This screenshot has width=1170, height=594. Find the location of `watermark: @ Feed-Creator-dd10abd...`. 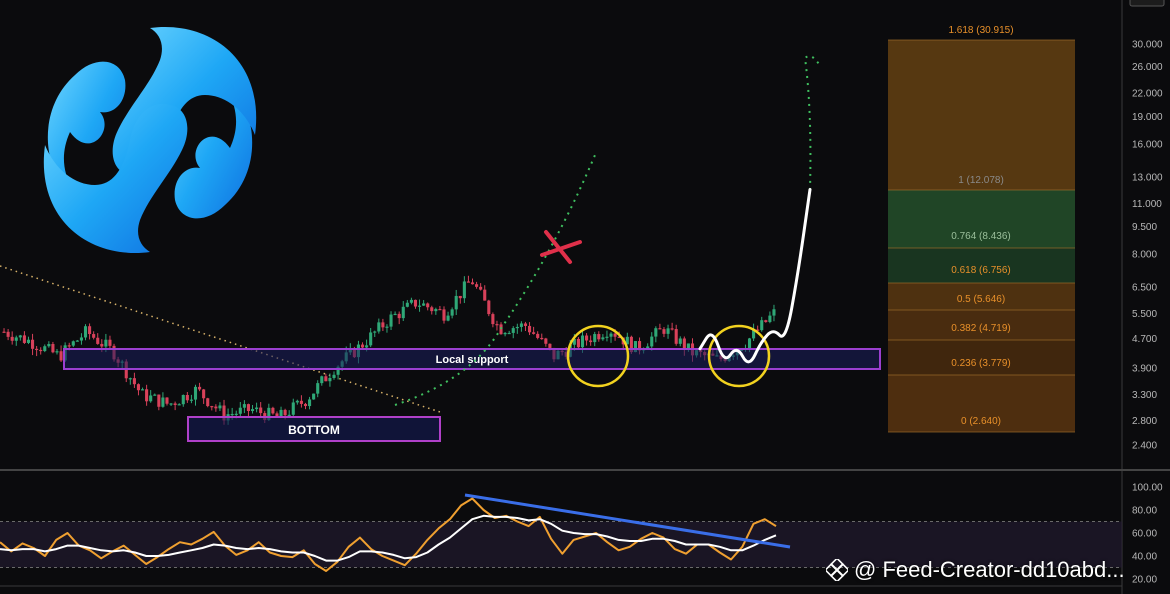

watermark: @ Feed-Creator-dd10abd... is located at coordinates (998, 570).